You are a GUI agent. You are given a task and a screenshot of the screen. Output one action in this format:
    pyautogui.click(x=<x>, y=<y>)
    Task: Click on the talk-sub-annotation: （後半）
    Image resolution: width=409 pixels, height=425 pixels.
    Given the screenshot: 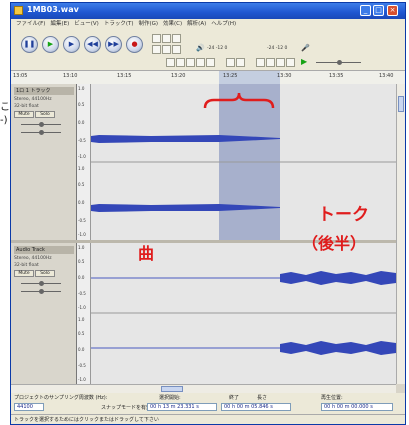 What is the action you would take?
    pyautogui.click(x=334, y=243)
    